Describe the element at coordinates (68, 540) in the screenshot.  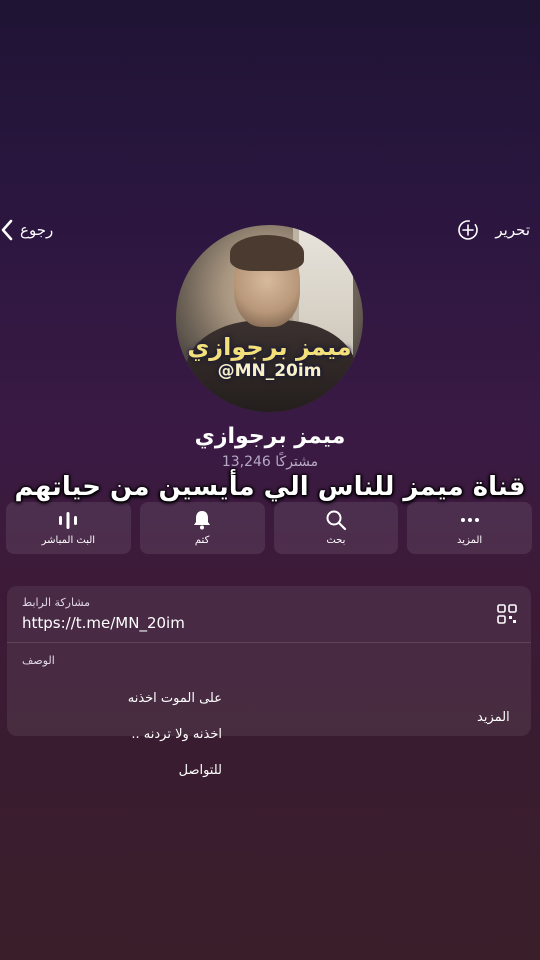
I see `live-stream-label: البث المباشر` at that location.